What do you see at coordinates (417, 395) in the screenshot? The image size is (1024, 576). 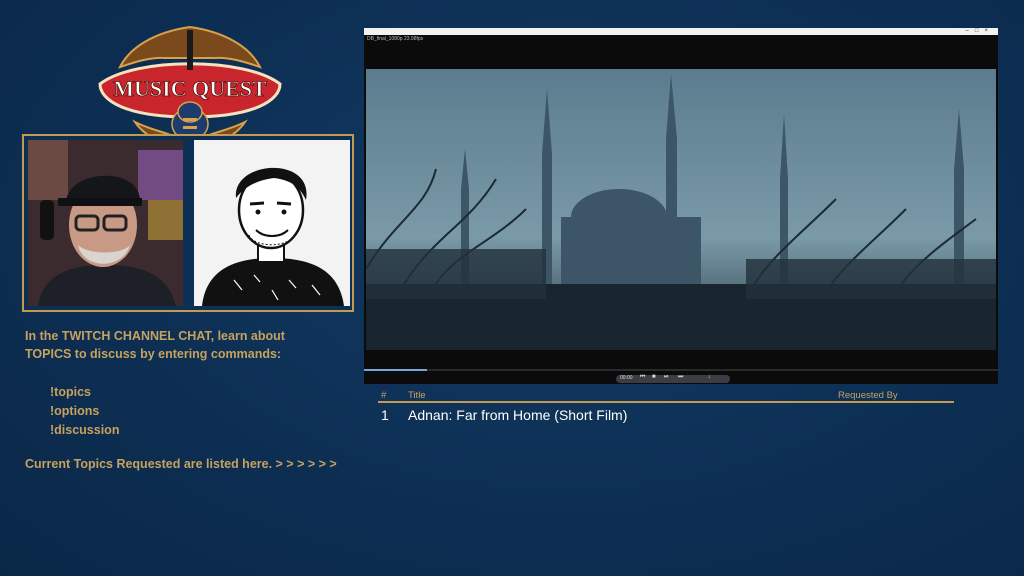 I see `header-title: Title` at bounding box center [417, 395].